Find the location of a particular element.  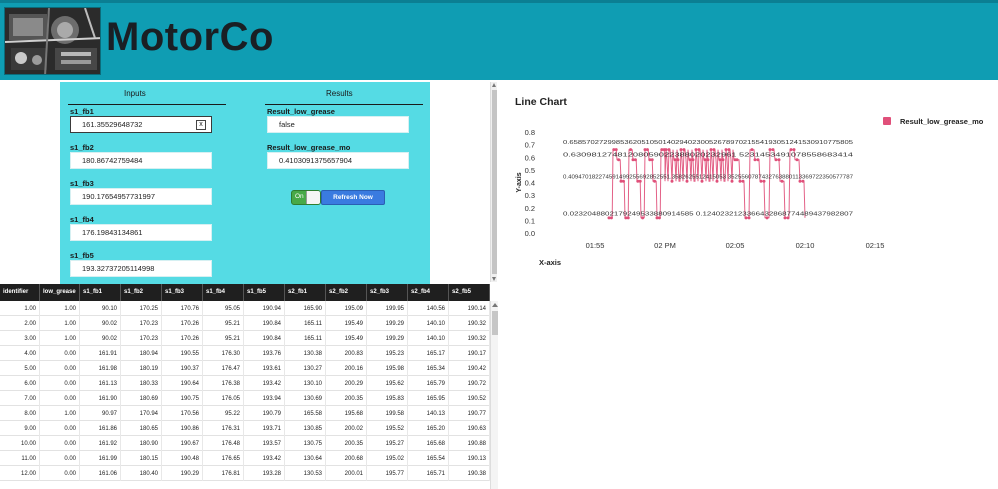

results-divider is located at coordinates (344, 104).